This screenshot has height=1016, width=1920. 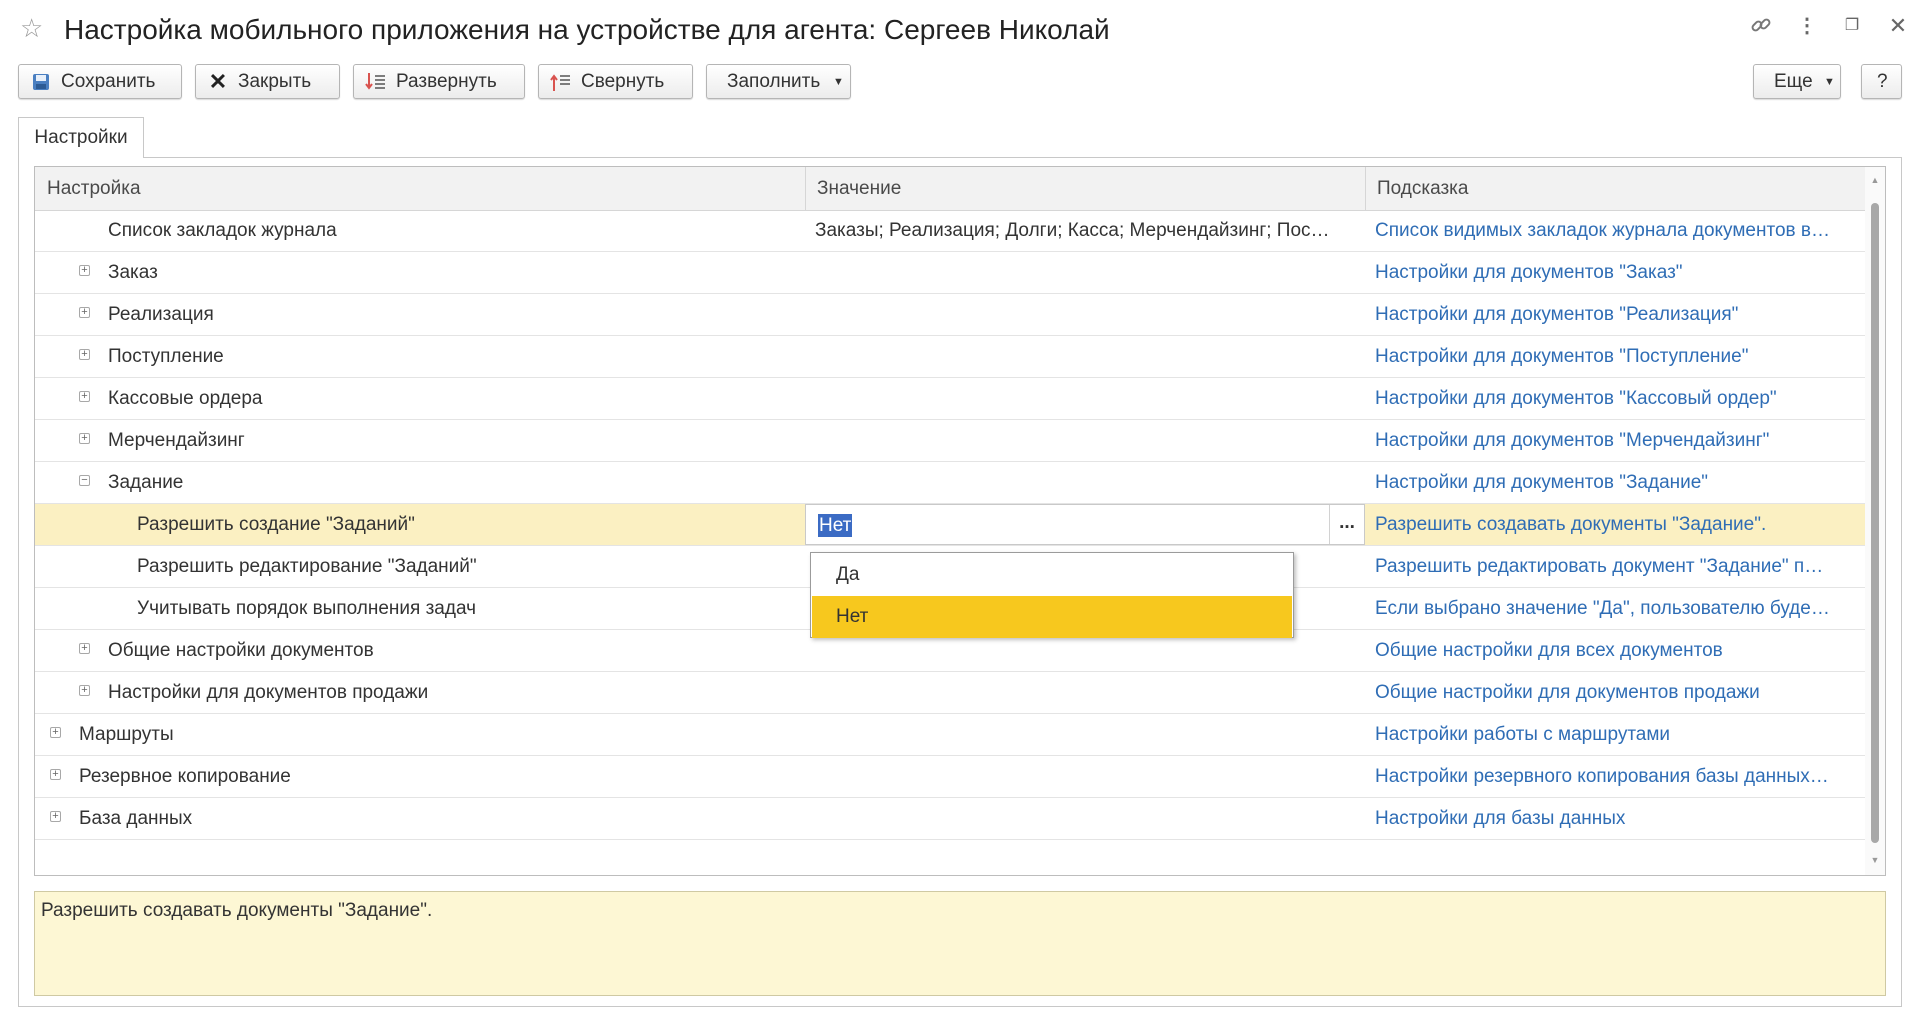 I want to click on expand-all-button: Развернуть, so click(x=439, y=81).